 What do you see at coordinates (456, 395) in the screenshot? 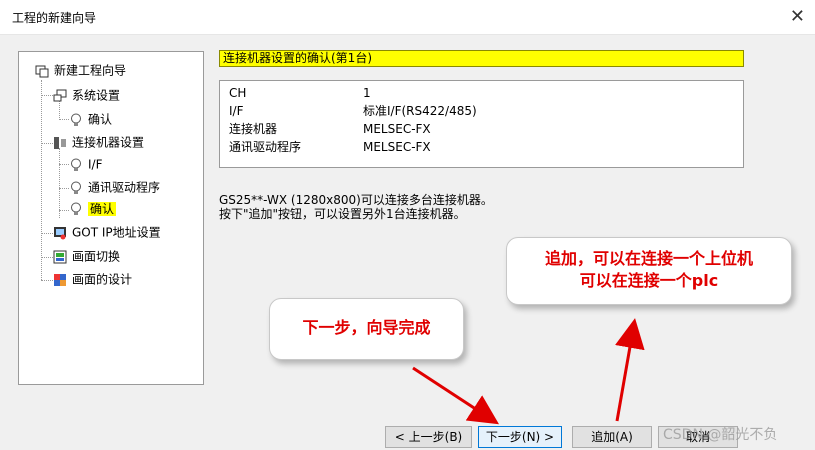
I see `arrow-to-next` at bounding box center [456, 395].